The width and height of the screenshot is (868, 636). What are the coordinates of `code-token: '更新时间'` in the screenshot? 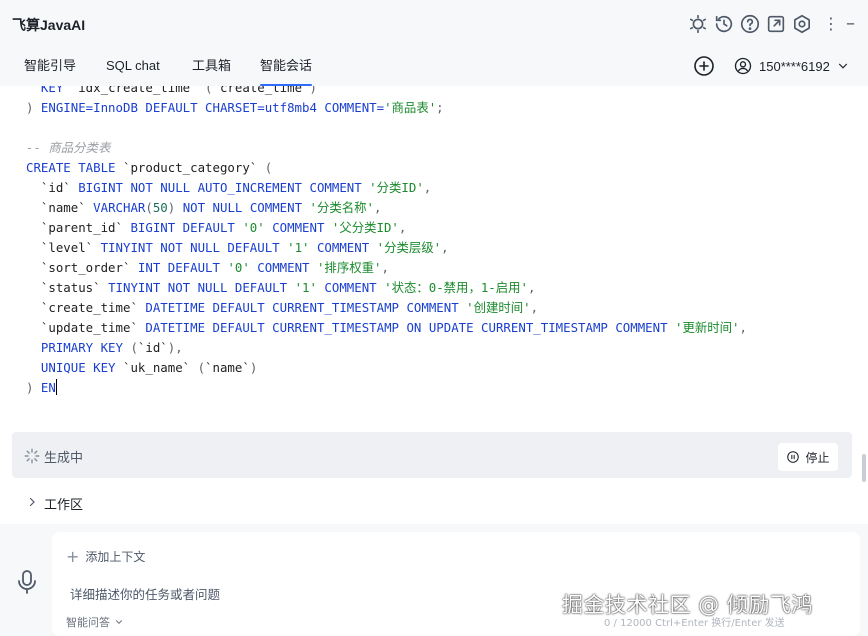 It's located at (707, 327).